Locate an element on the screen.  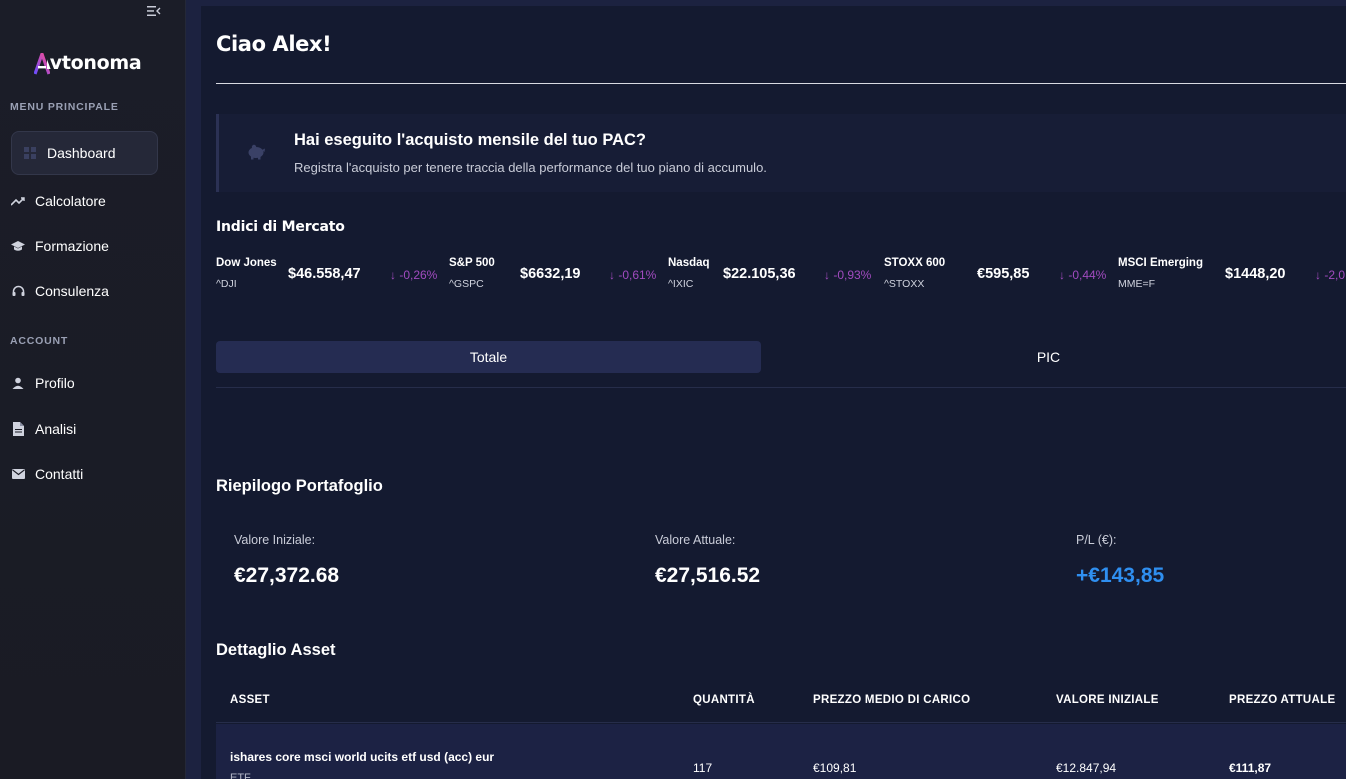
current-value-label: Valore Attuale: is located at coordinates (695, 540).